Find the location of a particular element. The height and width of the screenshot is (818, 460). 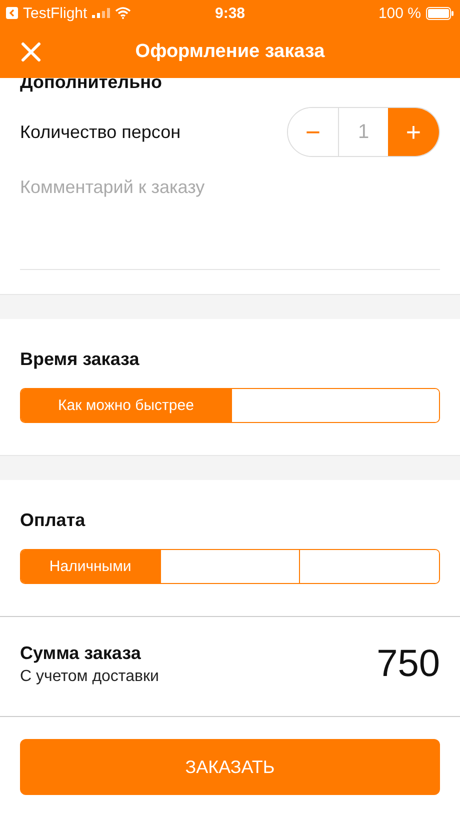

total-subtitle: С учетом доставки is located at coordinates (89, 677).